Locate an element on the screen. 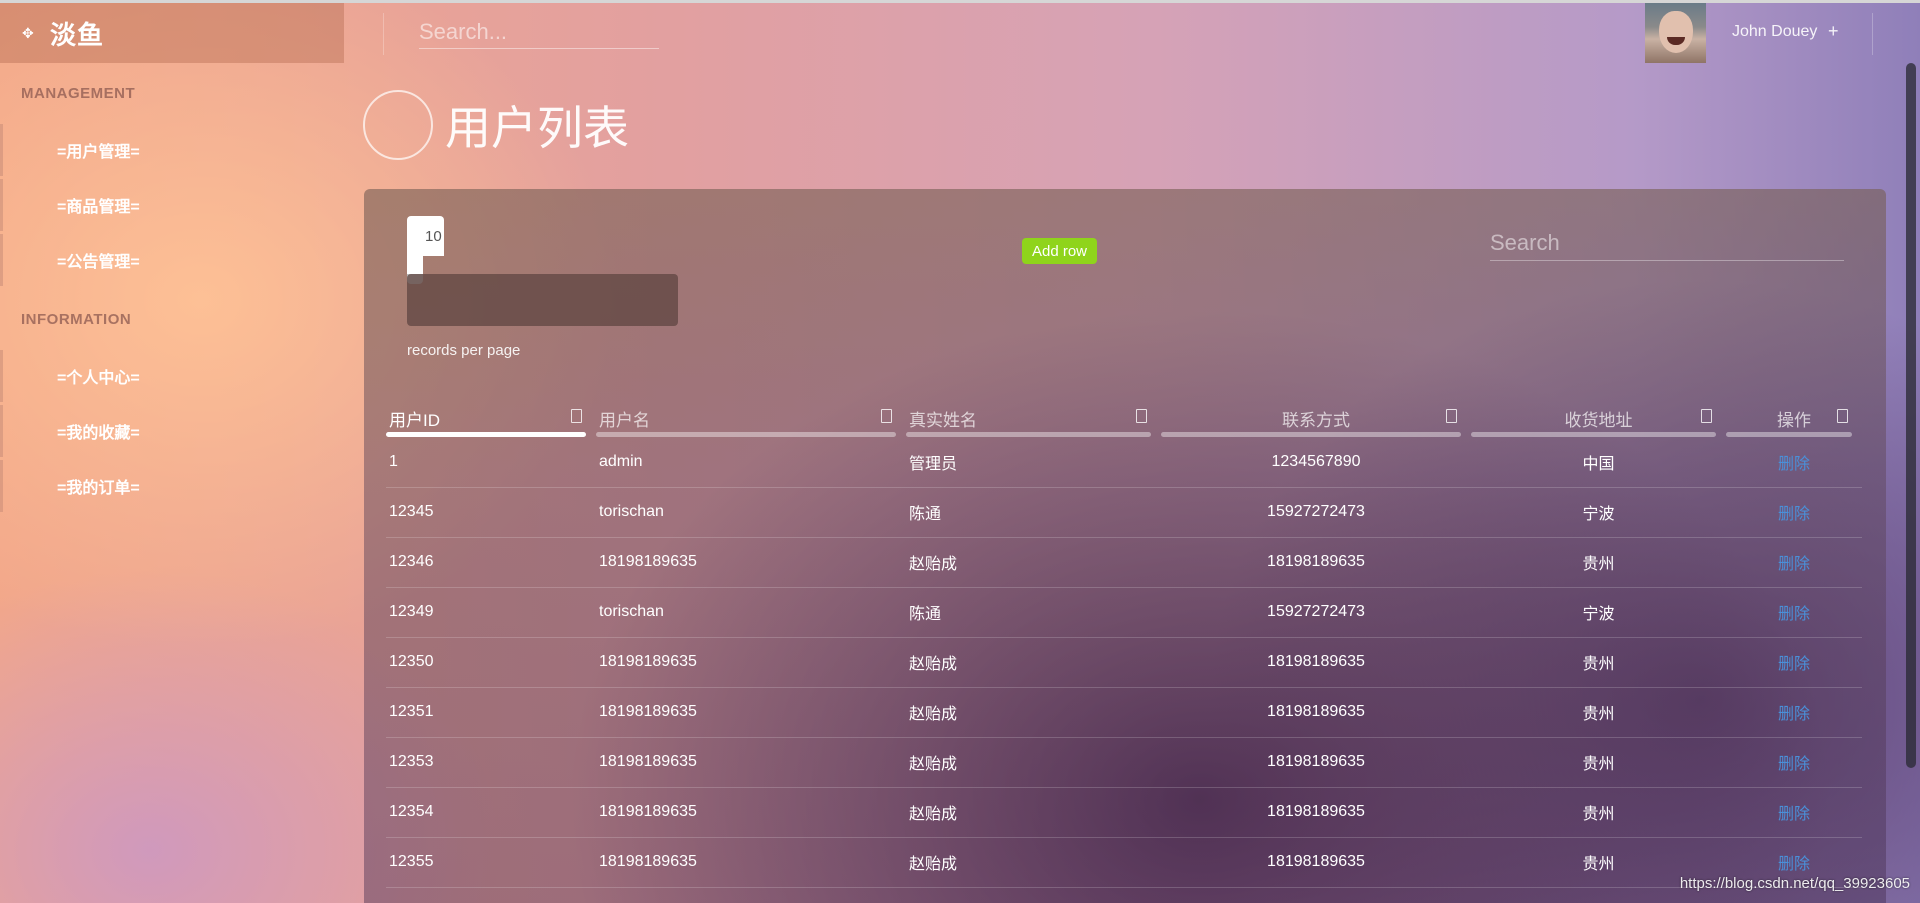 The height and width of the screenshot is (903, 1920). sidebar-section-management: MANAGEMENT is located at coordinates (78, 93).